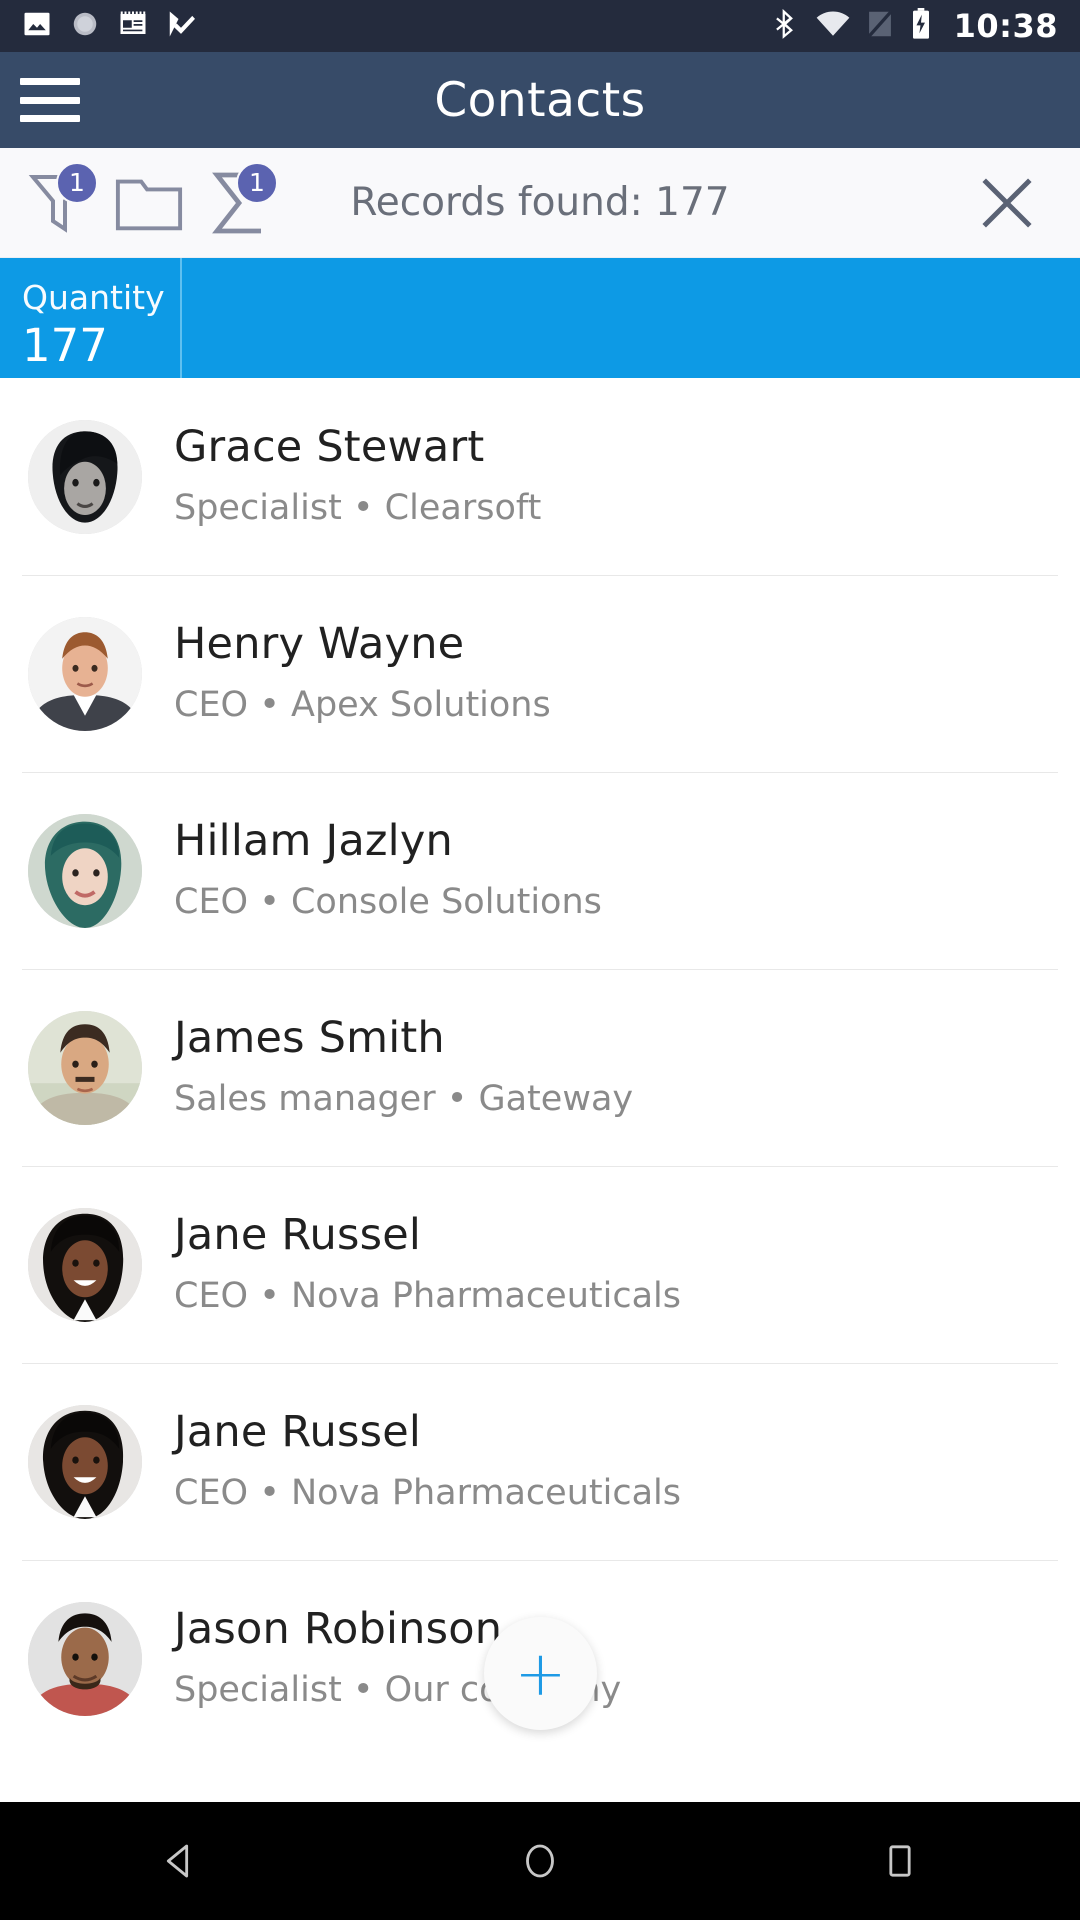 The image size is (1080, 1920). I want to click on contact-text: James Smith Sales manager • Gateway, so click(403, 1067).